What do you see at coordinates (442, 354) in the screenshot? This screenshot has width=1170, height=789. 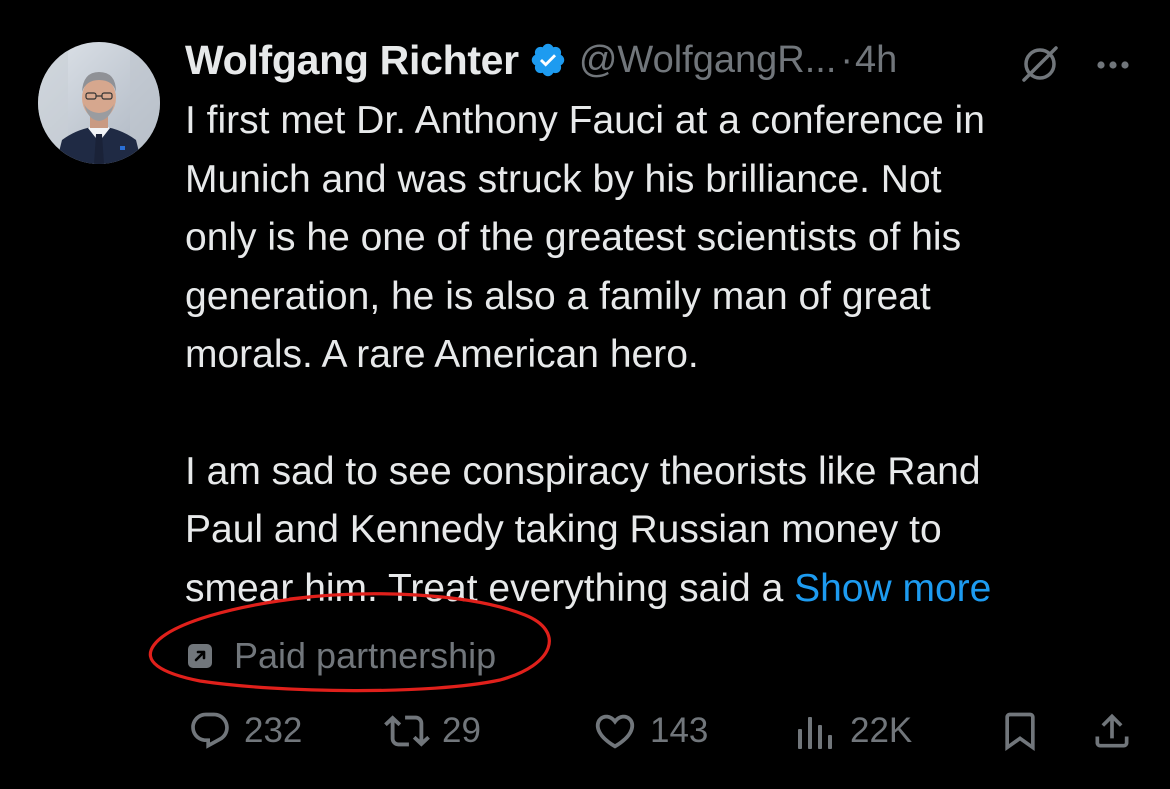 I see `text-line: morals. A rare American hero.` at bounding box center [442, 354].